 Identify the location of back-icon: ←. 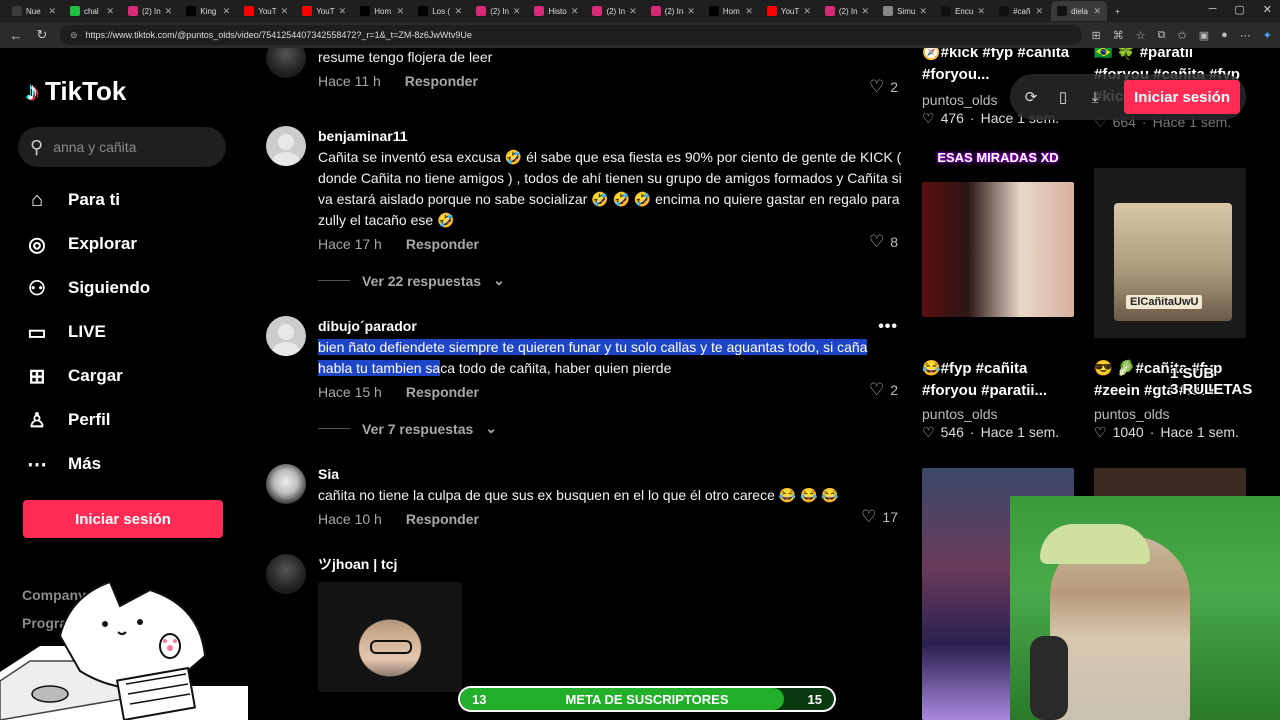
(16, 35).